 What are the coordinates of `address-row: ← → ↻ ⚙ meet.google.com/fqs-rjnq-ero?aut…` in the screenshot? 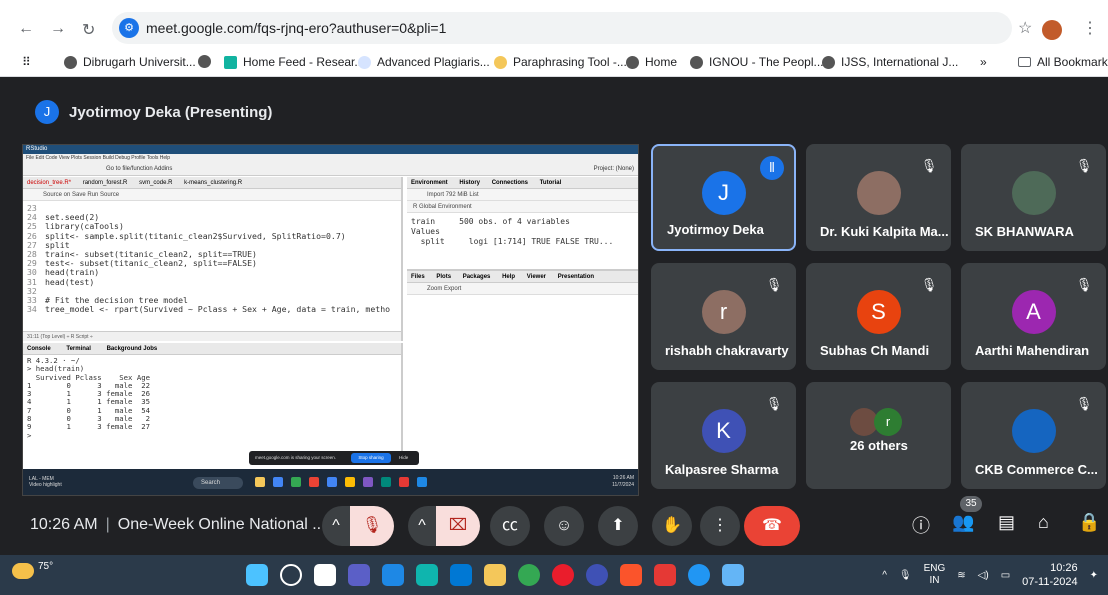 It's located at (554, 28).